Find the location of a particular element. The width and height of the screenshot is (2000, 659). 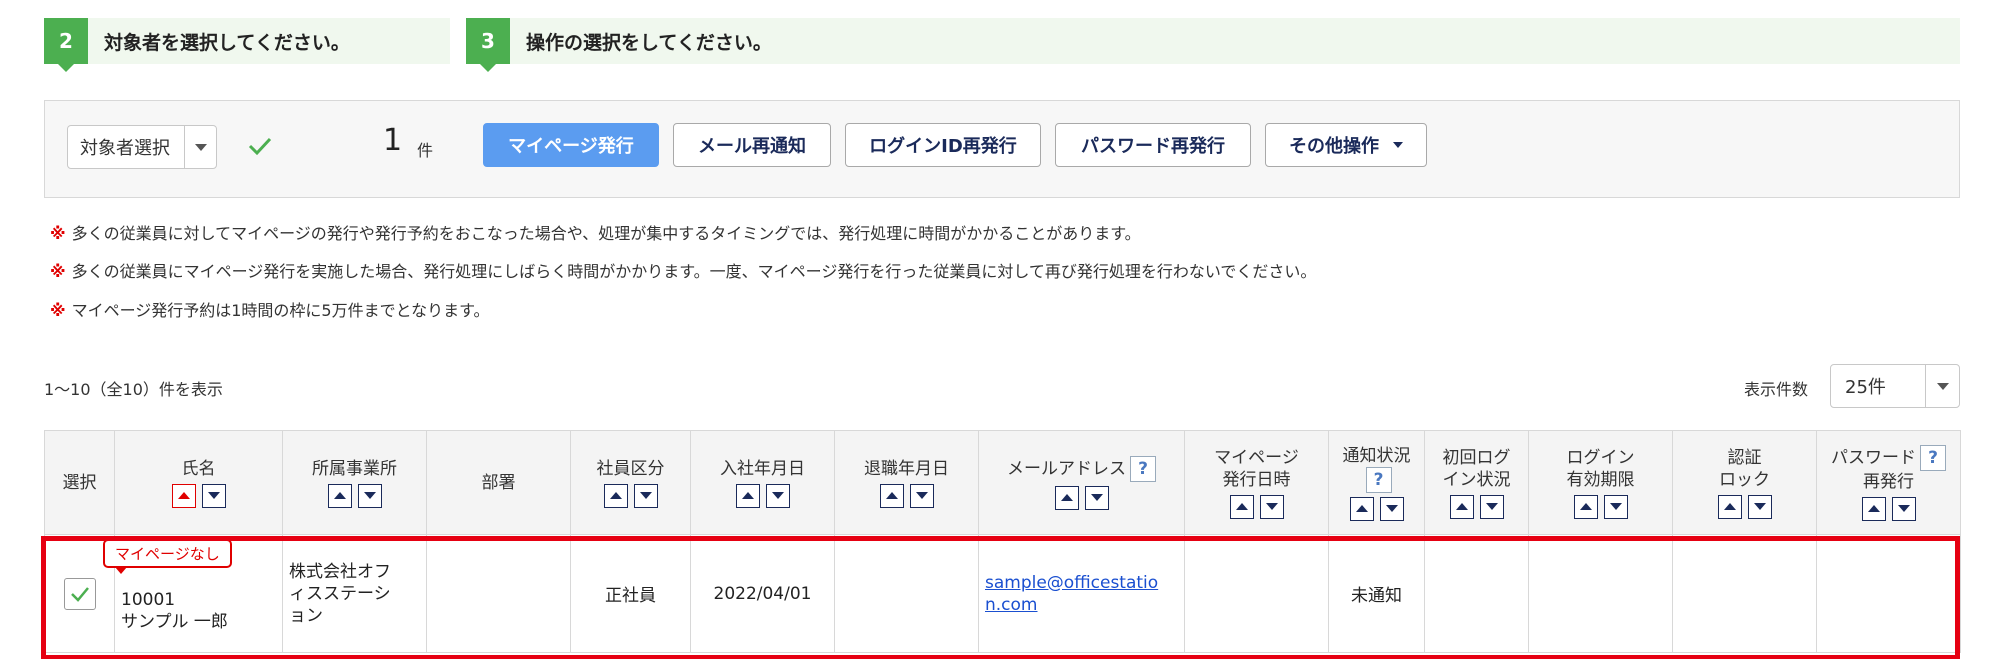

target-select-dropdown: 対象者選択 is located at coordinates (142, 147).